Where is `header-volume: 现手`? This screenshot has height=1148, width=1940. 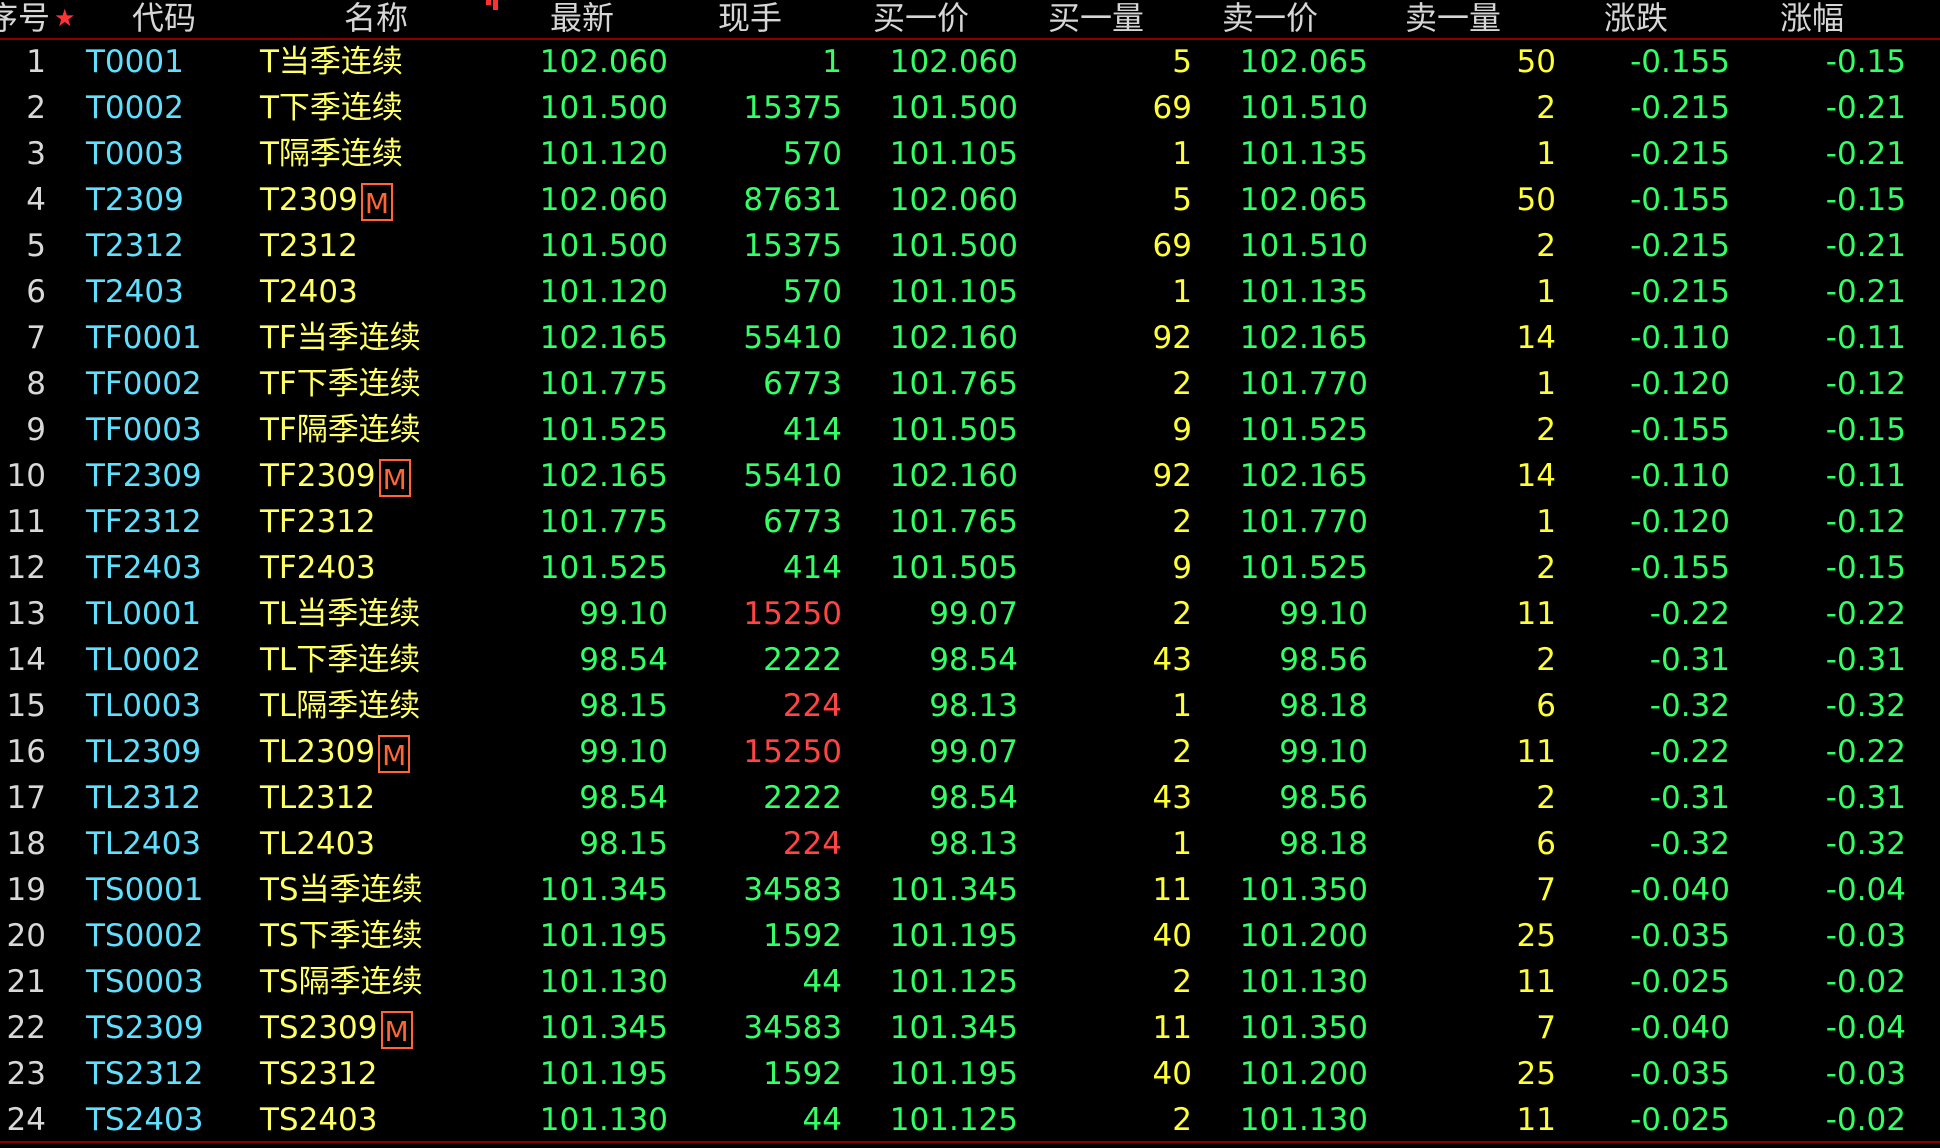 header-volume: 现手 is located at coordinates (750, 19).